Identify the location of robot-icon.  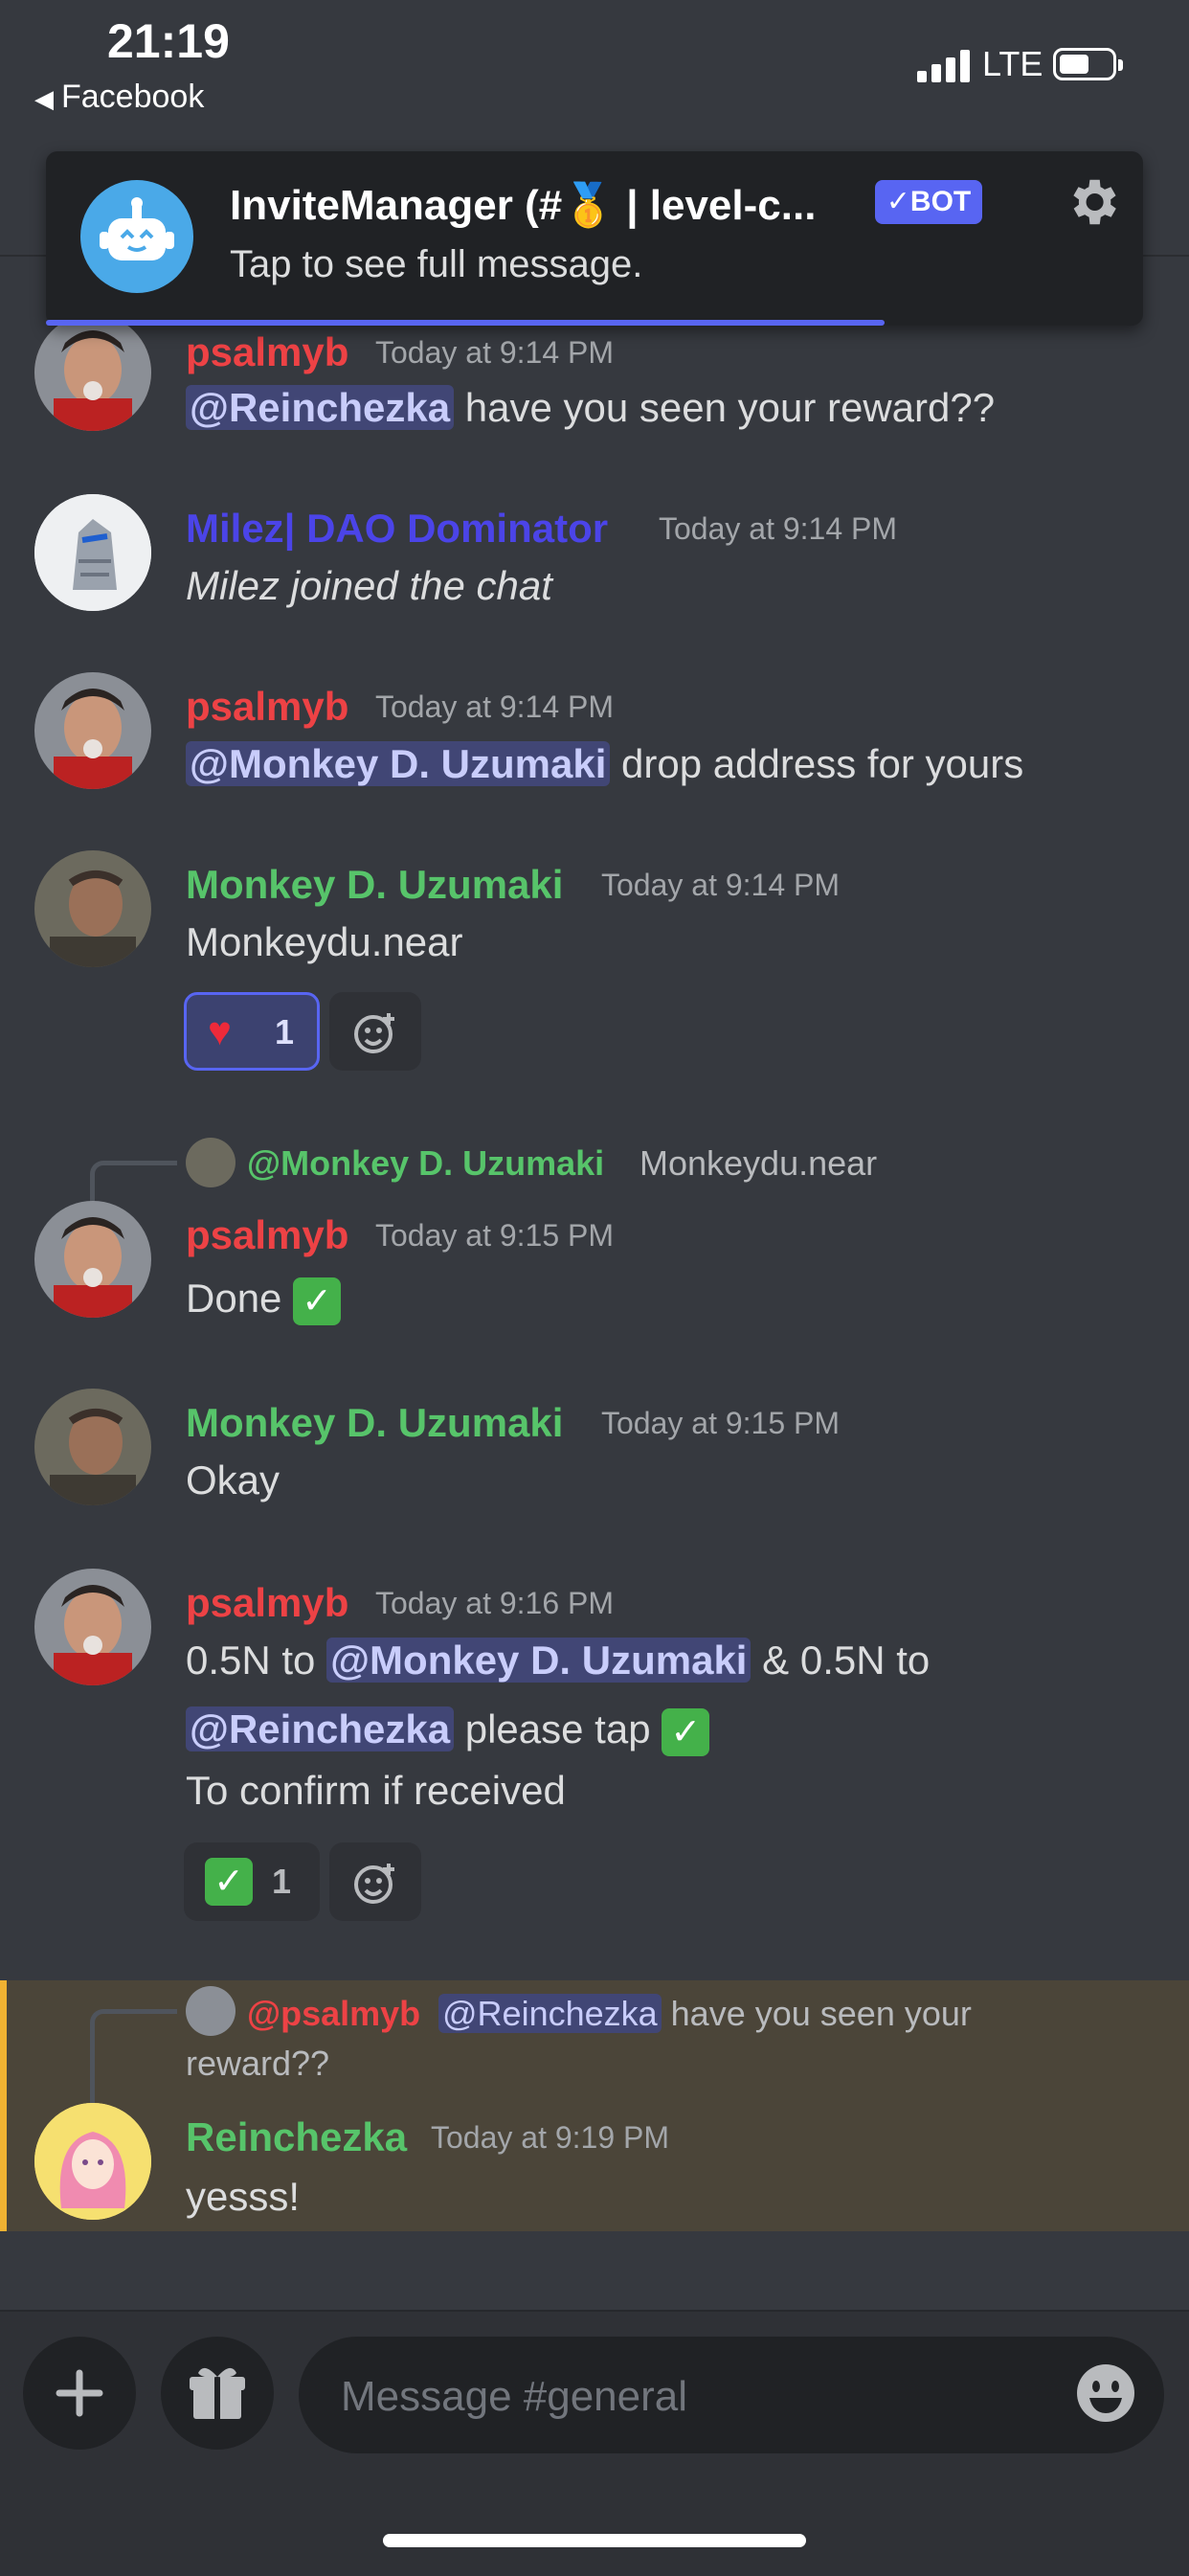
(137, 228).